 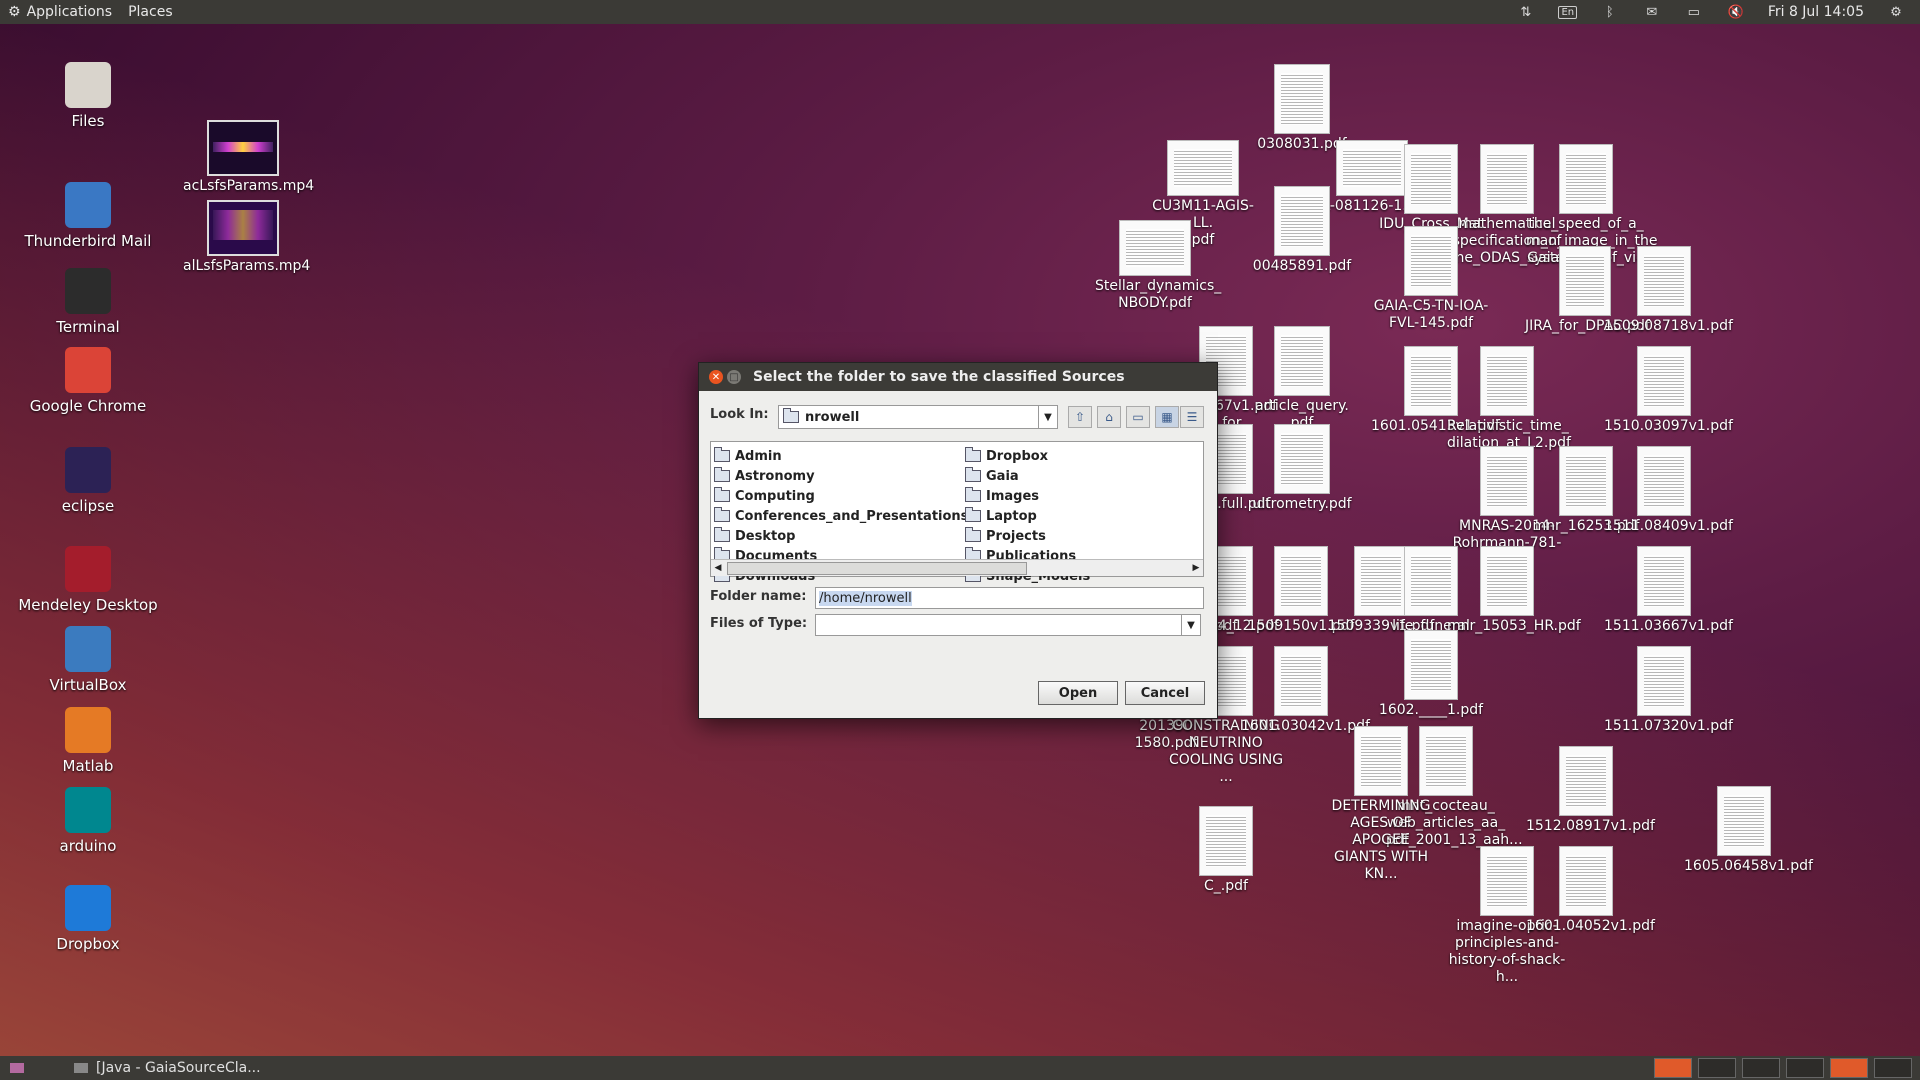 I want to click on launcher-item: Mendeley Desktop, so click(x=88, y=580).